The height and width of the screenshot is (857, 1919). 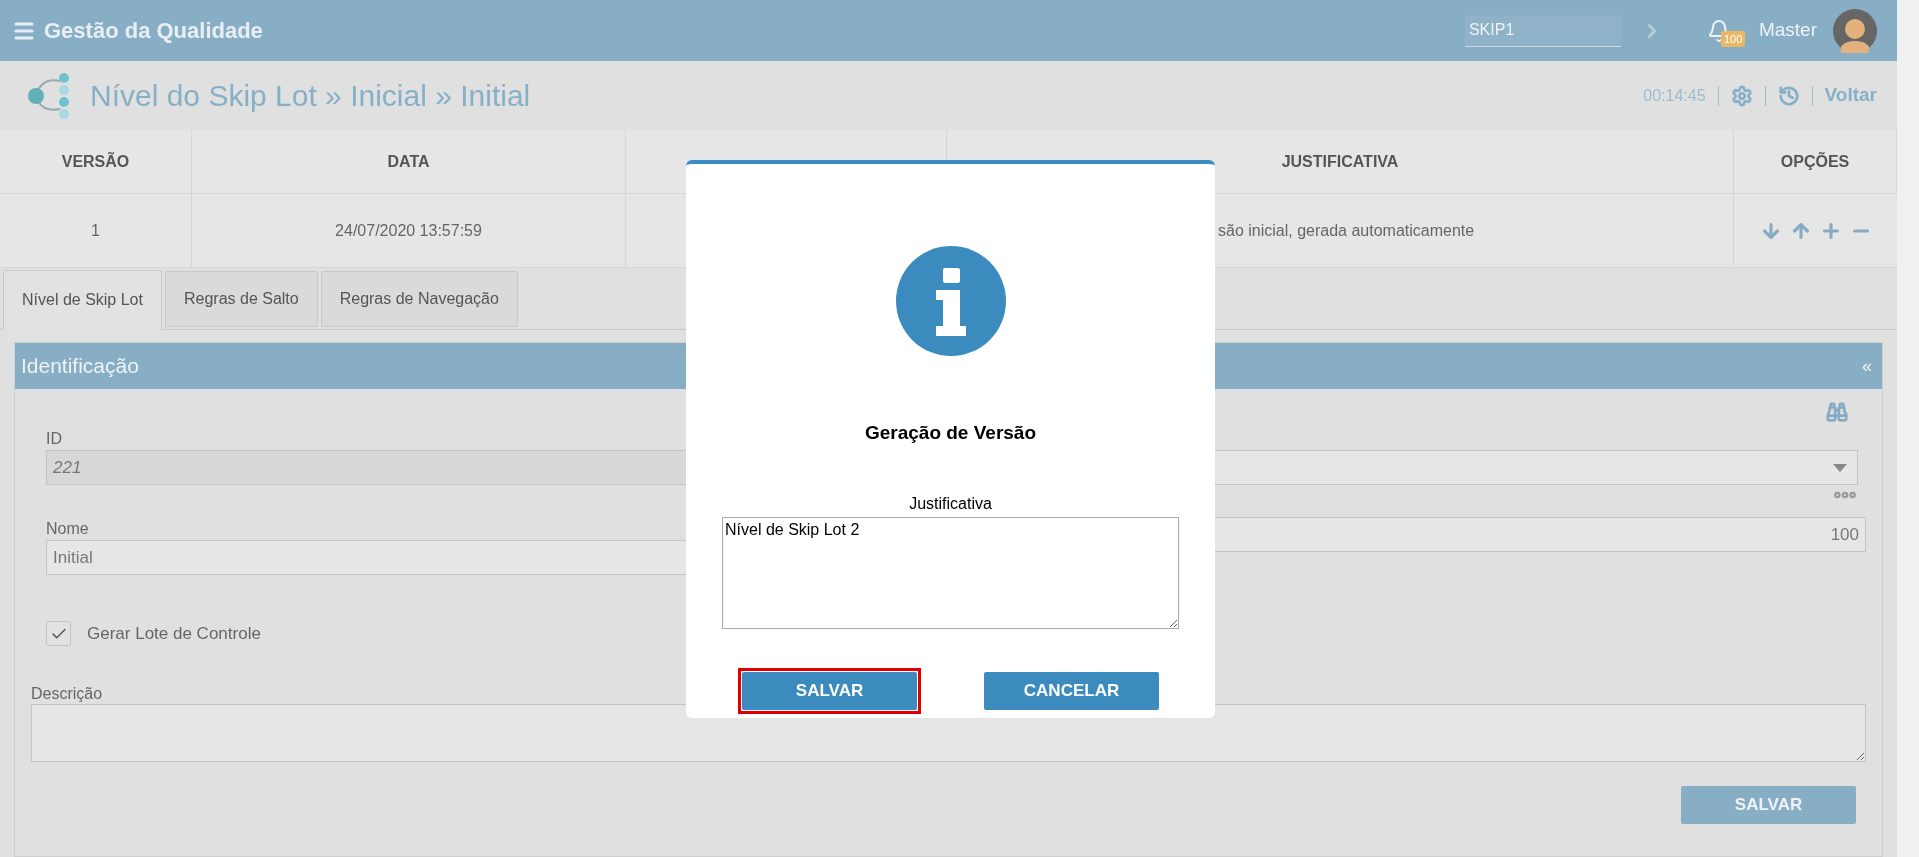 What do you see at coordinates (82, 300) in the screenshot?
I see `tab: Nível de Skip Lot` at bounding box center [82, 300].